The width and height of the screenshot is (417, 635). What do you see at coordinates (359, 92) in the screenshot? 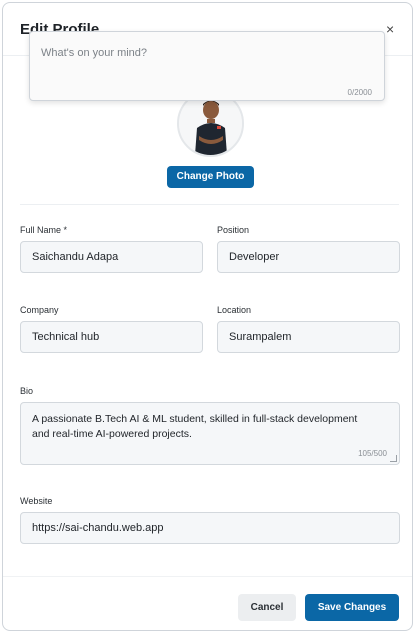
I see `post-char-counter: 0/2000` at bounding box center [359, 92].